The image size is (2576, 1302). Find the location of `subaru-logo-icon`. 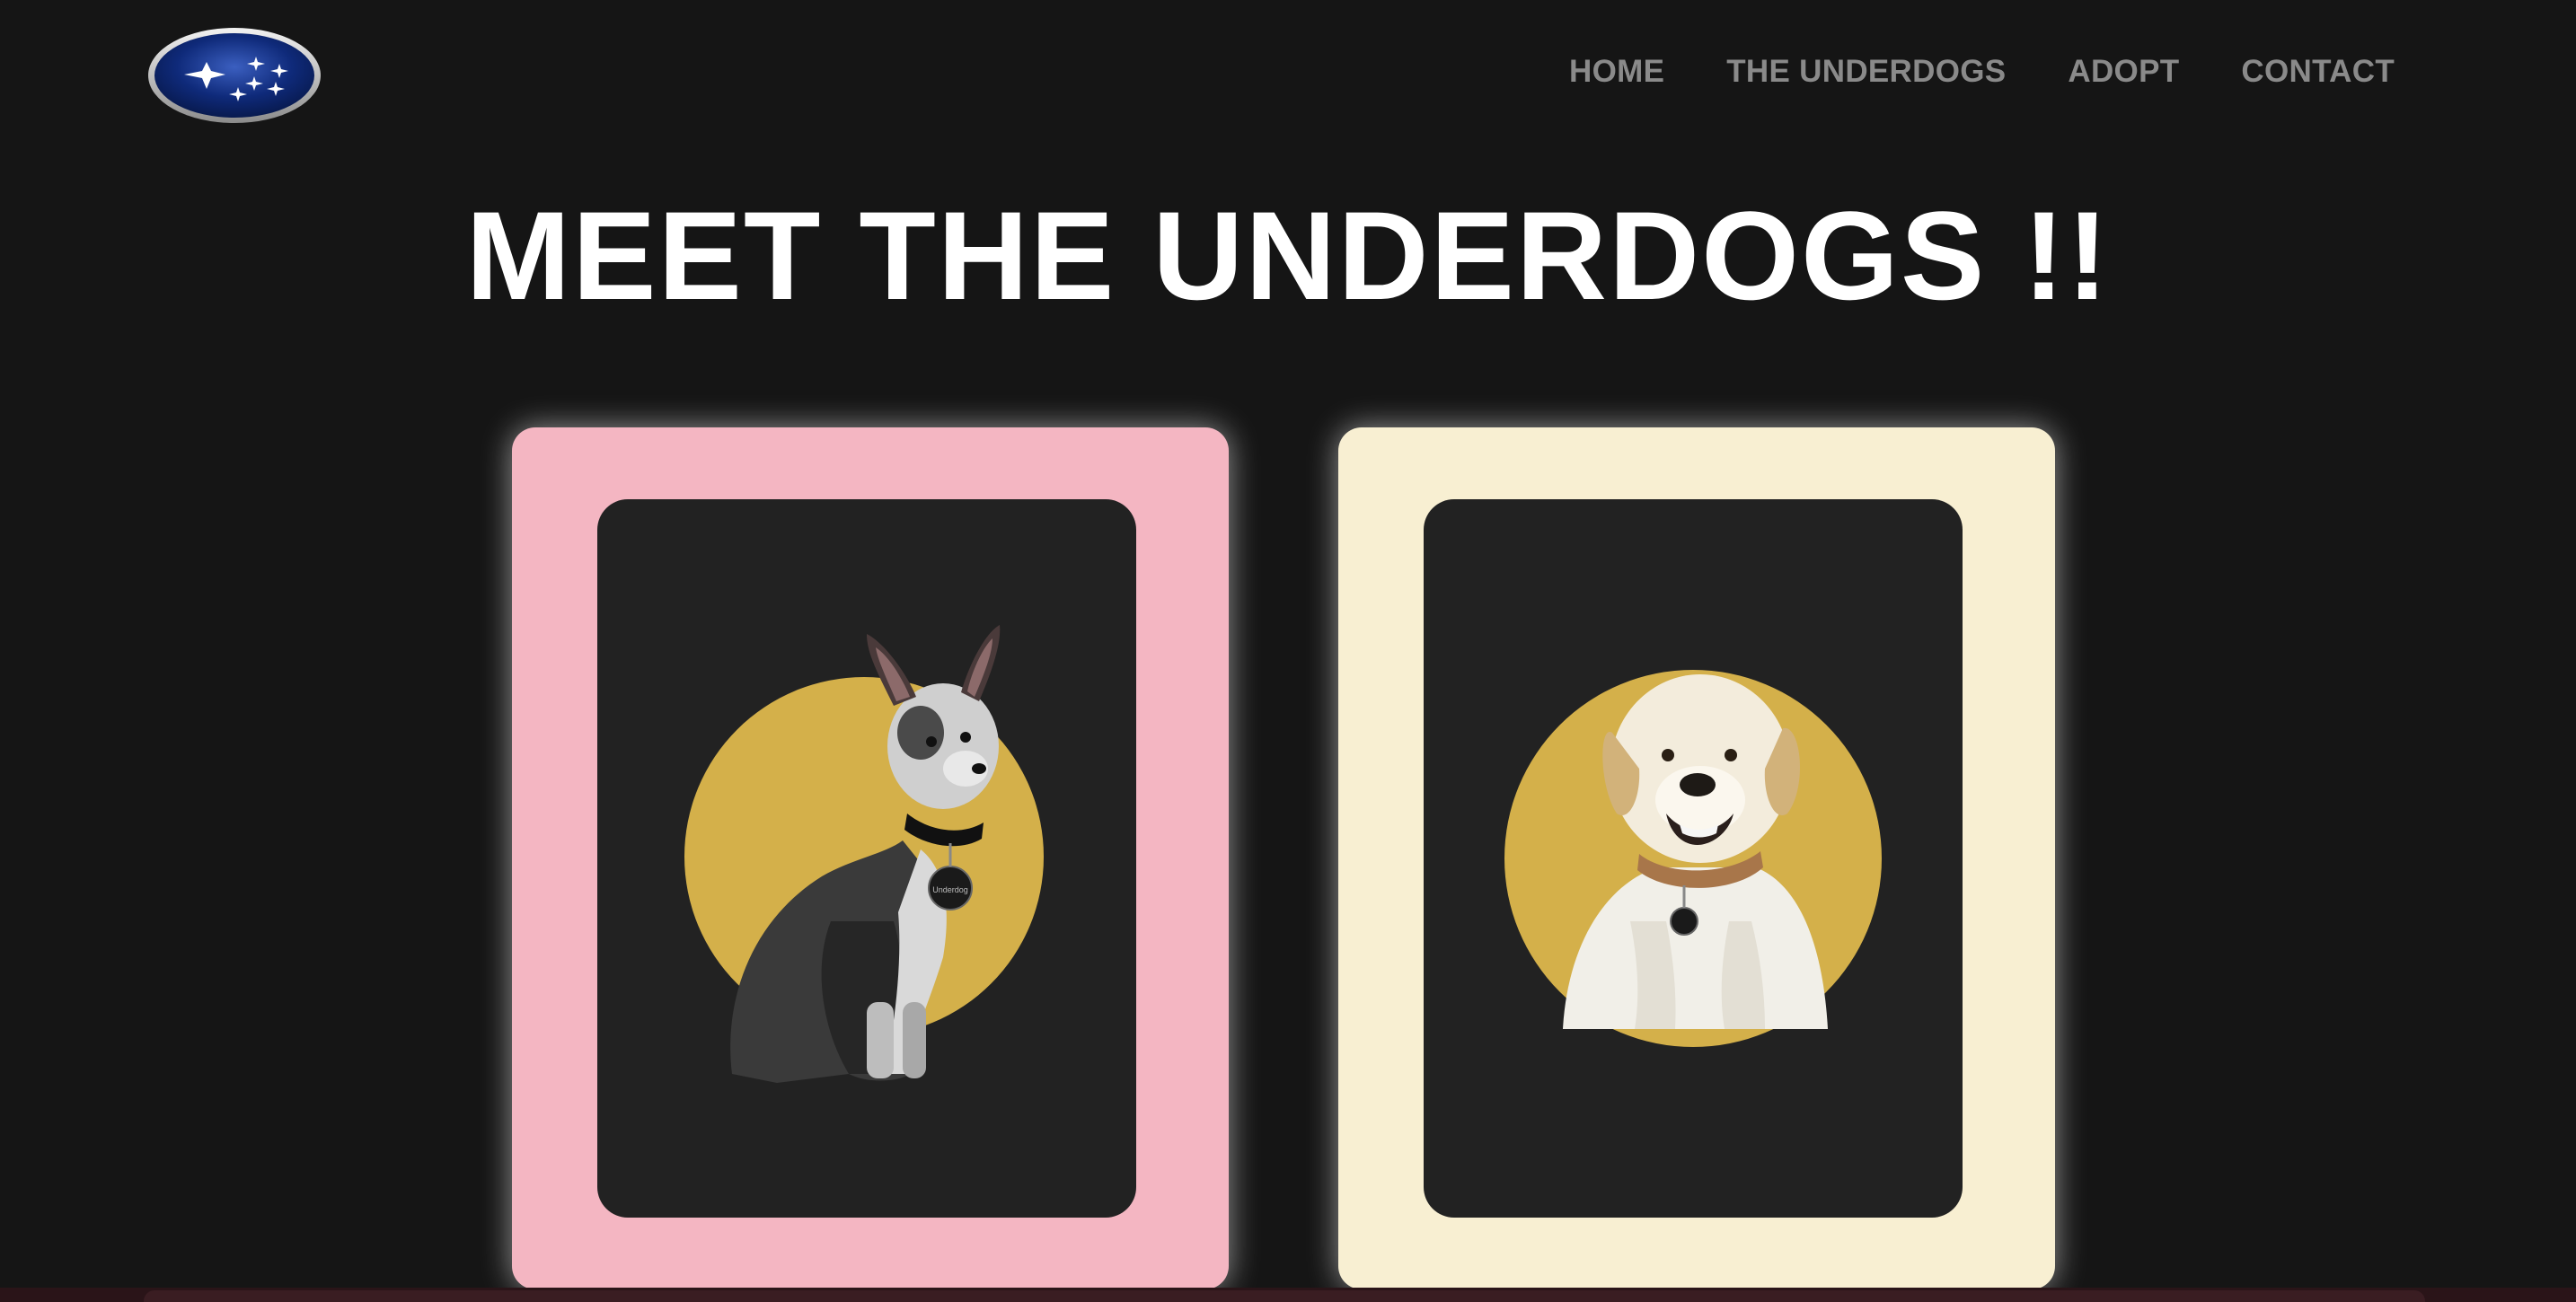

subaru-logo-icon is located at coordinates (234, 75).